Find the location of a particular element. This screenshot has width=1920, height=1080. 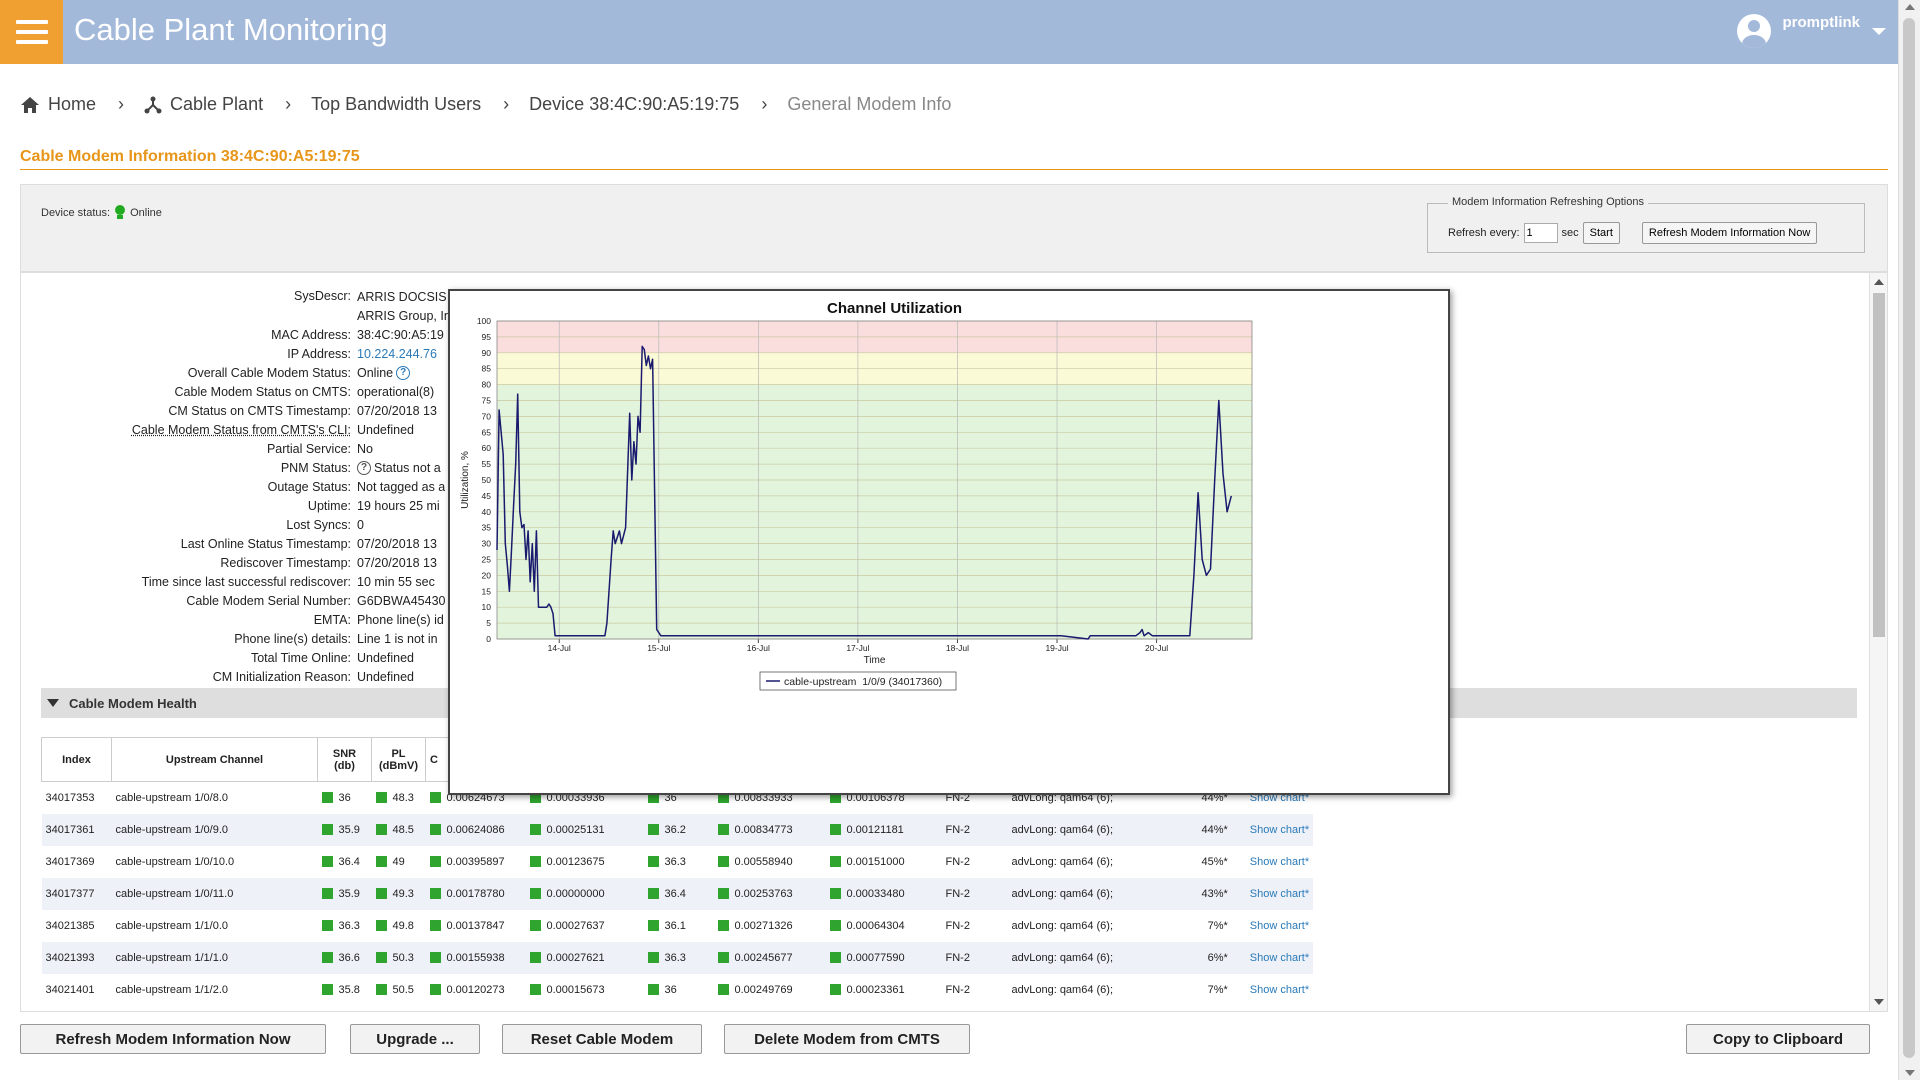

cell-index: 34021385 is located at coordinates (70, 925).